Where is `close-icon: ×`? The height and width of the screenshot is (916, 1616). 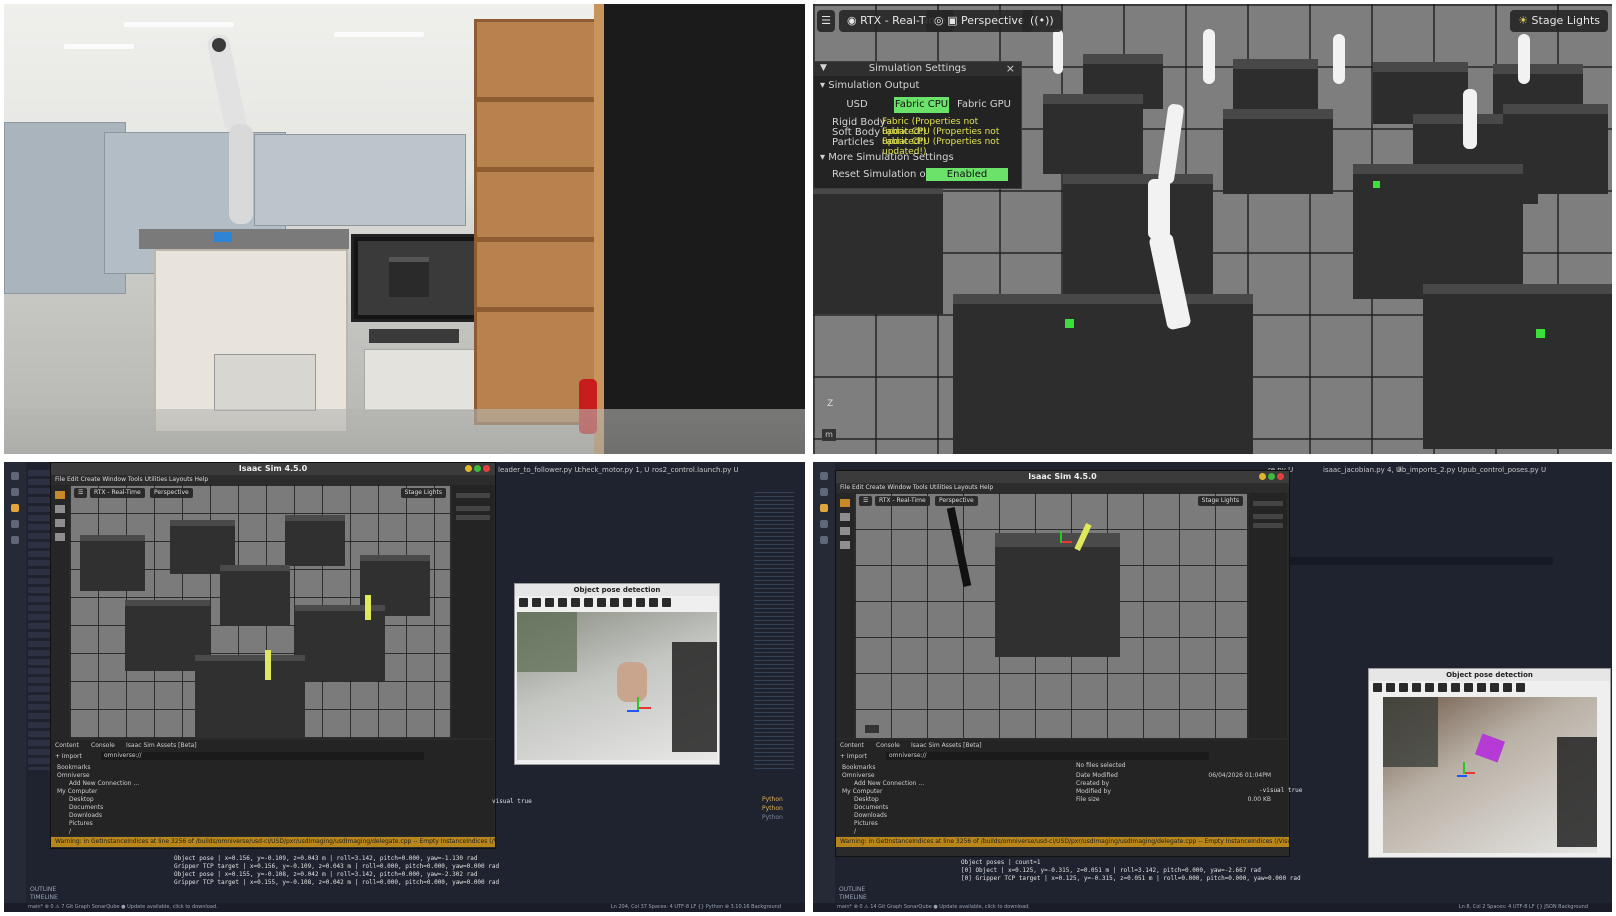
close-icon: × is located at coordinates (1010, 68).